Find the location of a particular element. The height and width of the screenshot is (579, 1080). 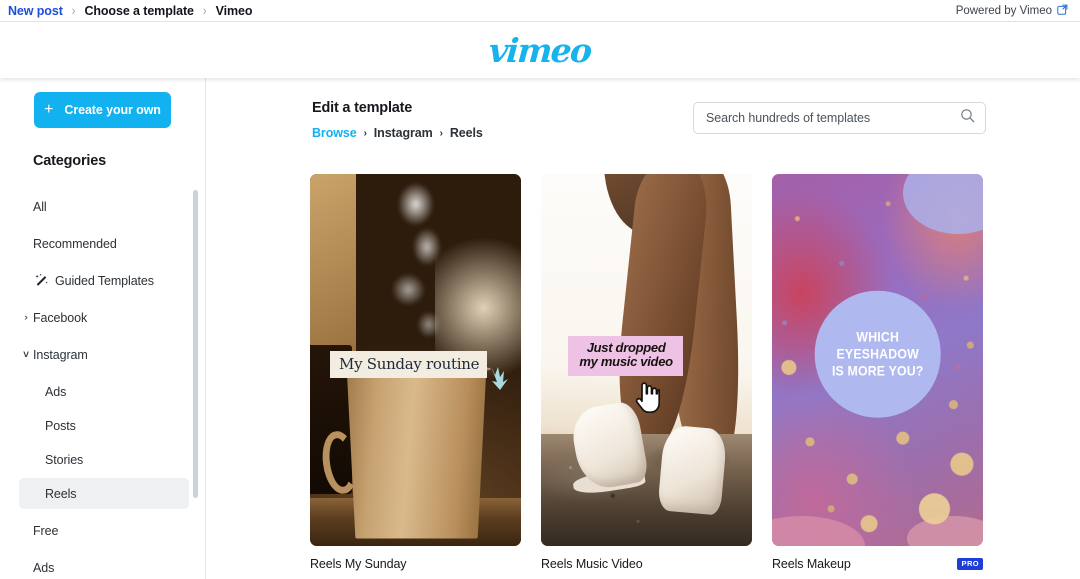

categories-heading: Categories is located at coordinates (69, 161).